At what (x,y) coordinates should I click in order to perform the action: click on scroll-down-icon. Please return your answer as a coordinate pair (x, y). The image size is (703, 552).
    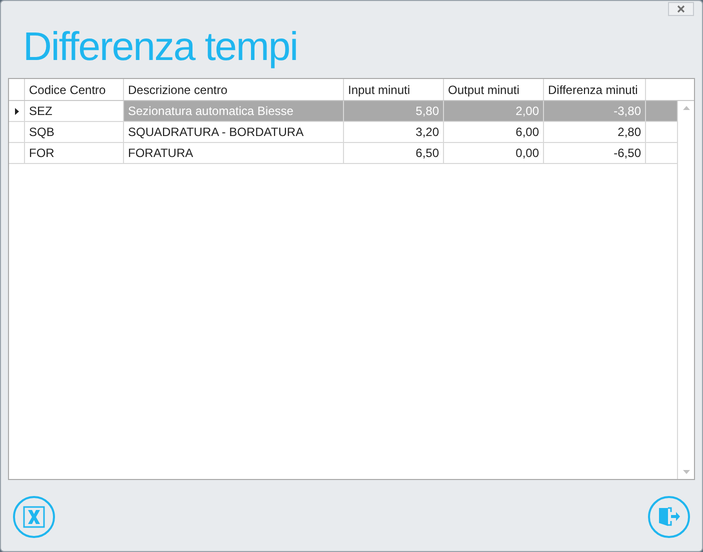
    Looking at the image, I should click on (686, 472).